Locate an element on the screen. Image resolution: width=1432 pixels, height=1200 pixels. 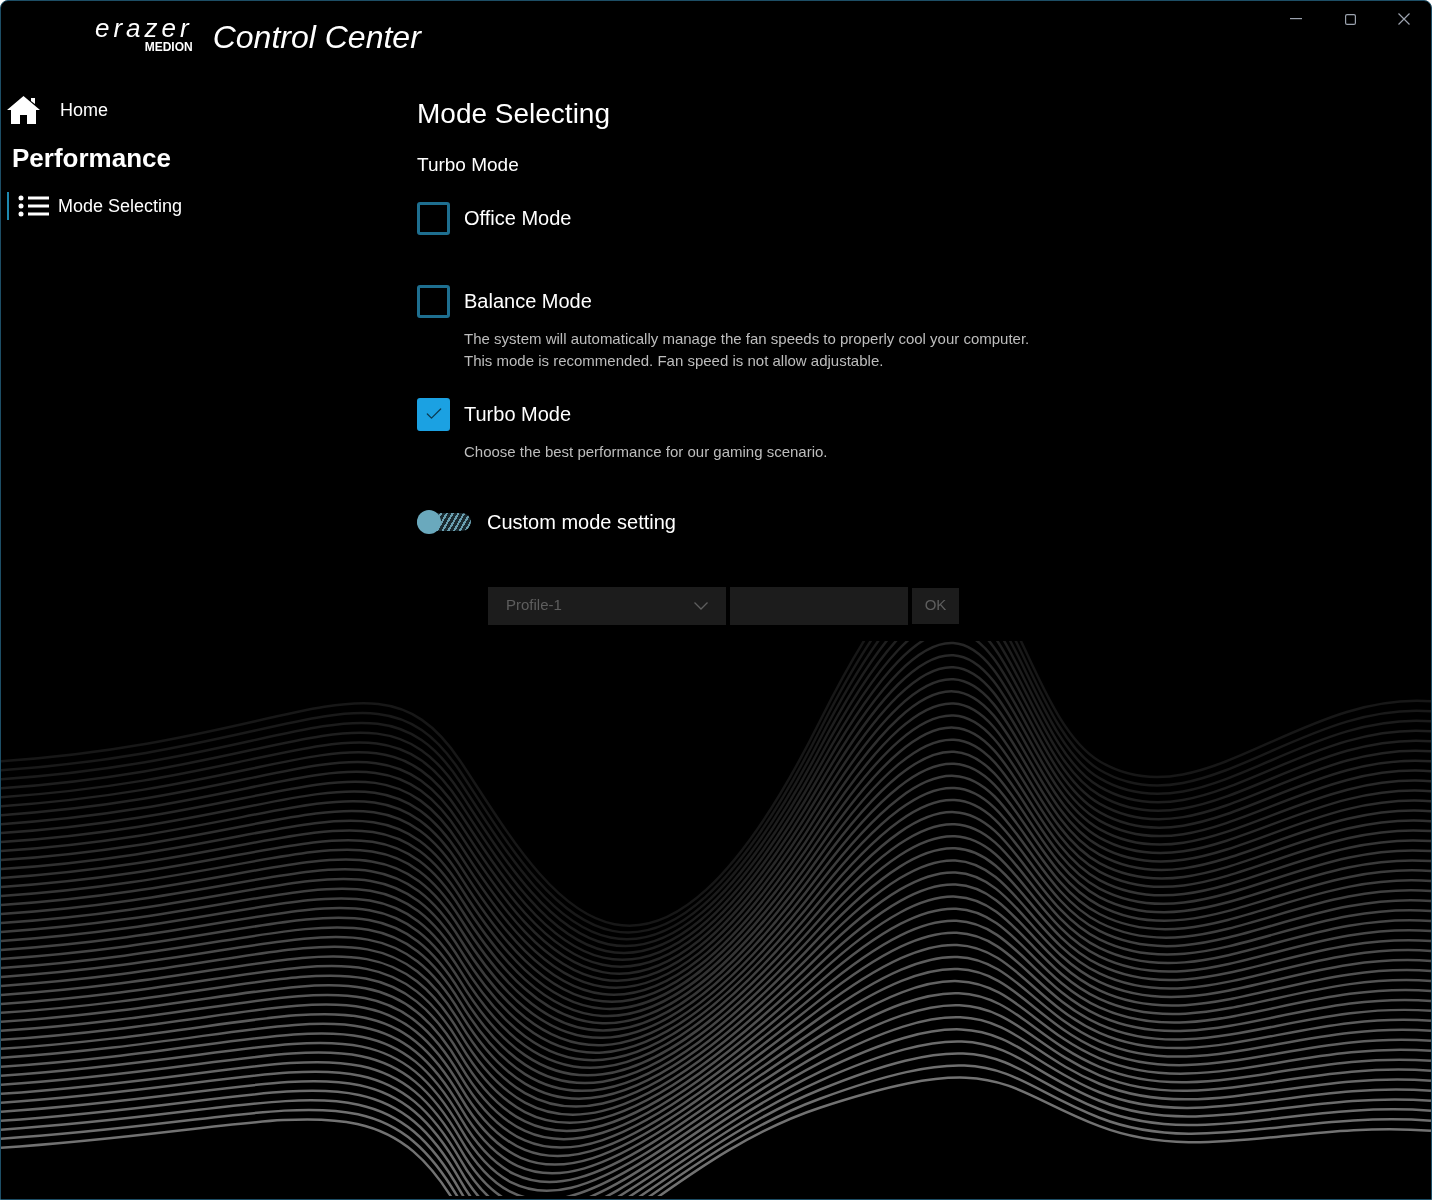
maximize-icon is located at coordinates (1350, 19).